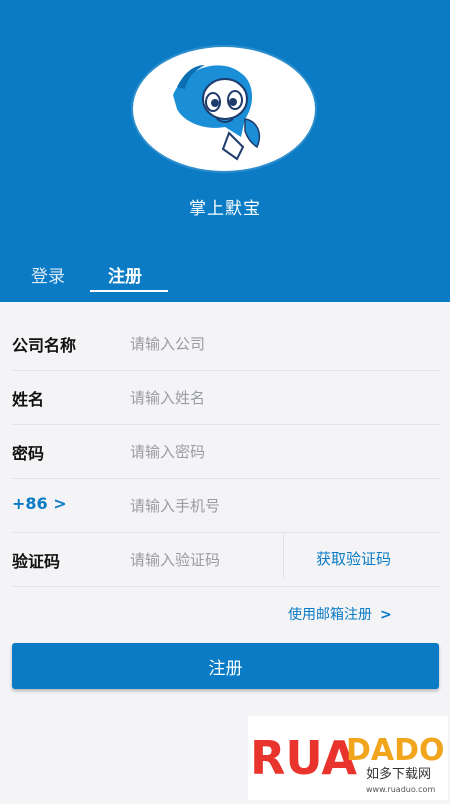 Image resolution: width=450 pixels, height=804 pixels. Describe the element at coordinates (210, 398) in the screenshot. I see `name-input` at that location.